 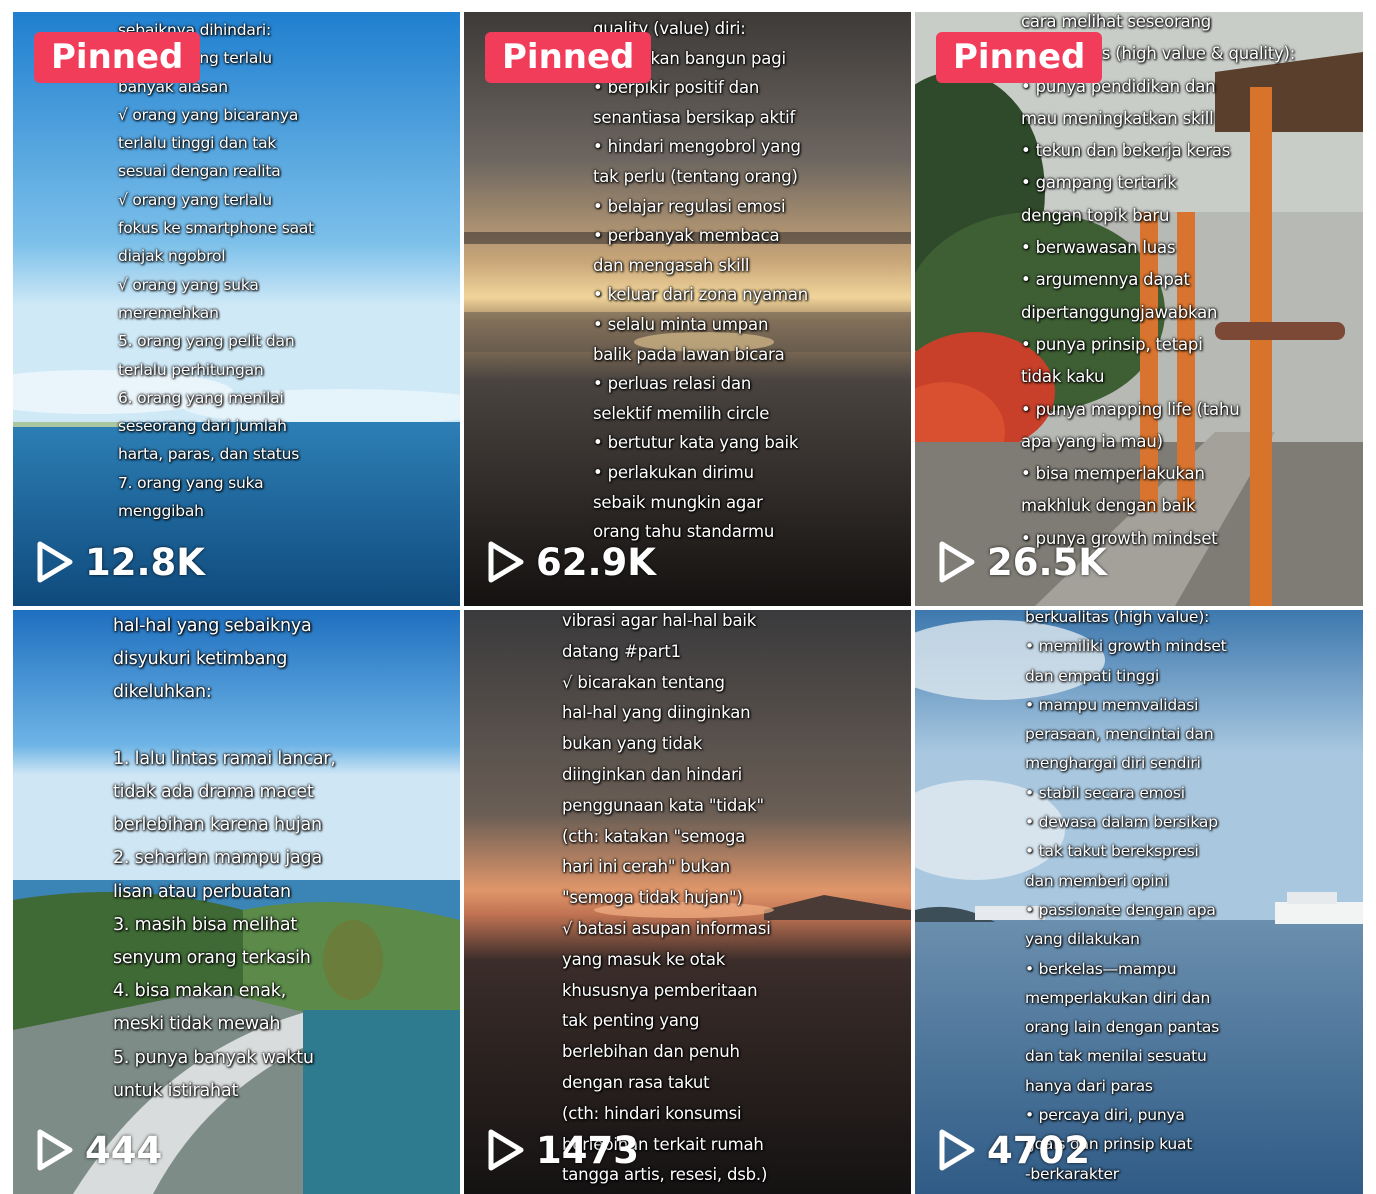 What do you see at coordinates (1118, 997) in the screenshot?
I see `caption-line: memperlakukan diri dan` at bounding box center [1118, 997].